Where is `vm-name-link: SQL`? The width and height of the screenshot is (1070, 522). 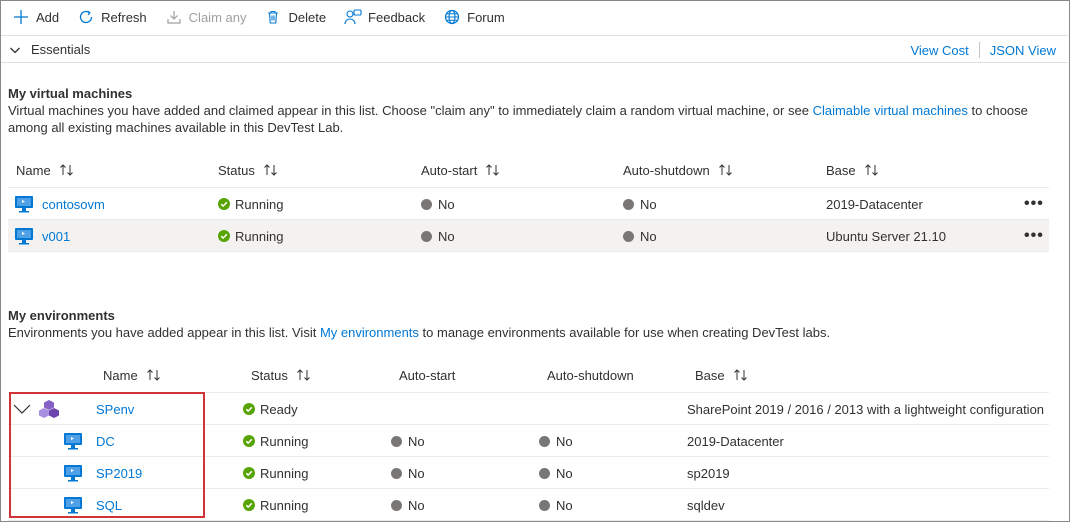 vm-name-link: SQL is located at coordinates (109, 505).